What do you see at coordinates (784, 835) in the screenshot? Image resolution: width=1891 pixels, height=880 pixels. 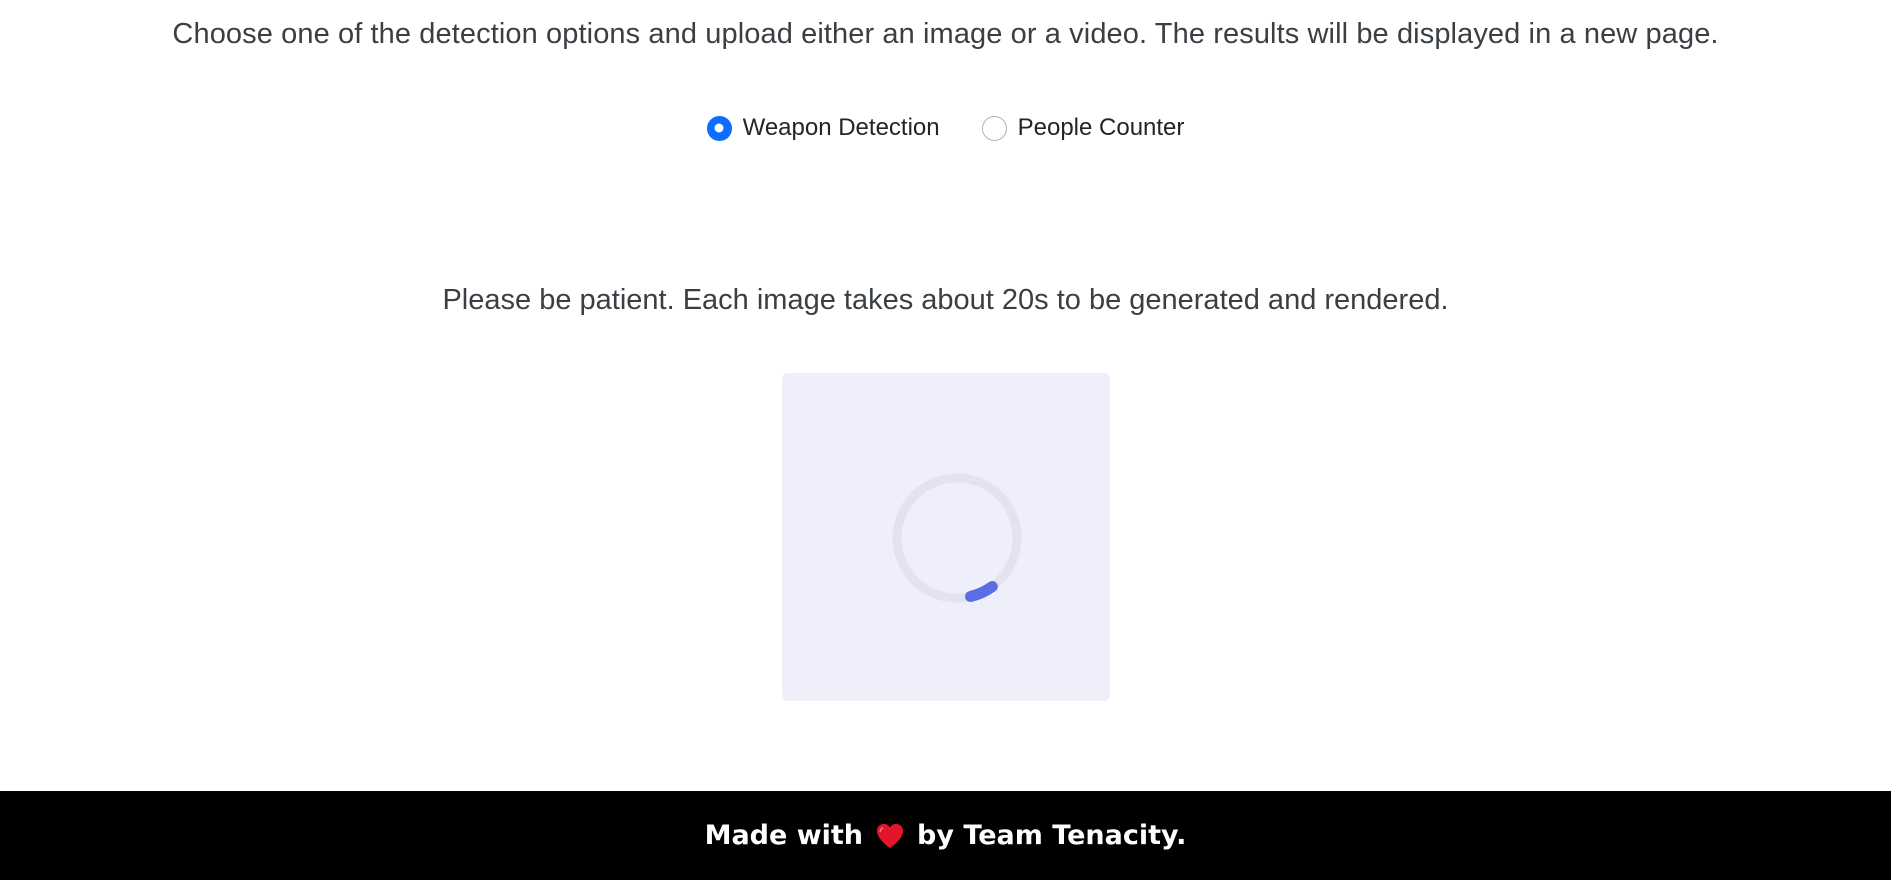 I see `footer-prefix: Made with` at bounding box center [784, 835].